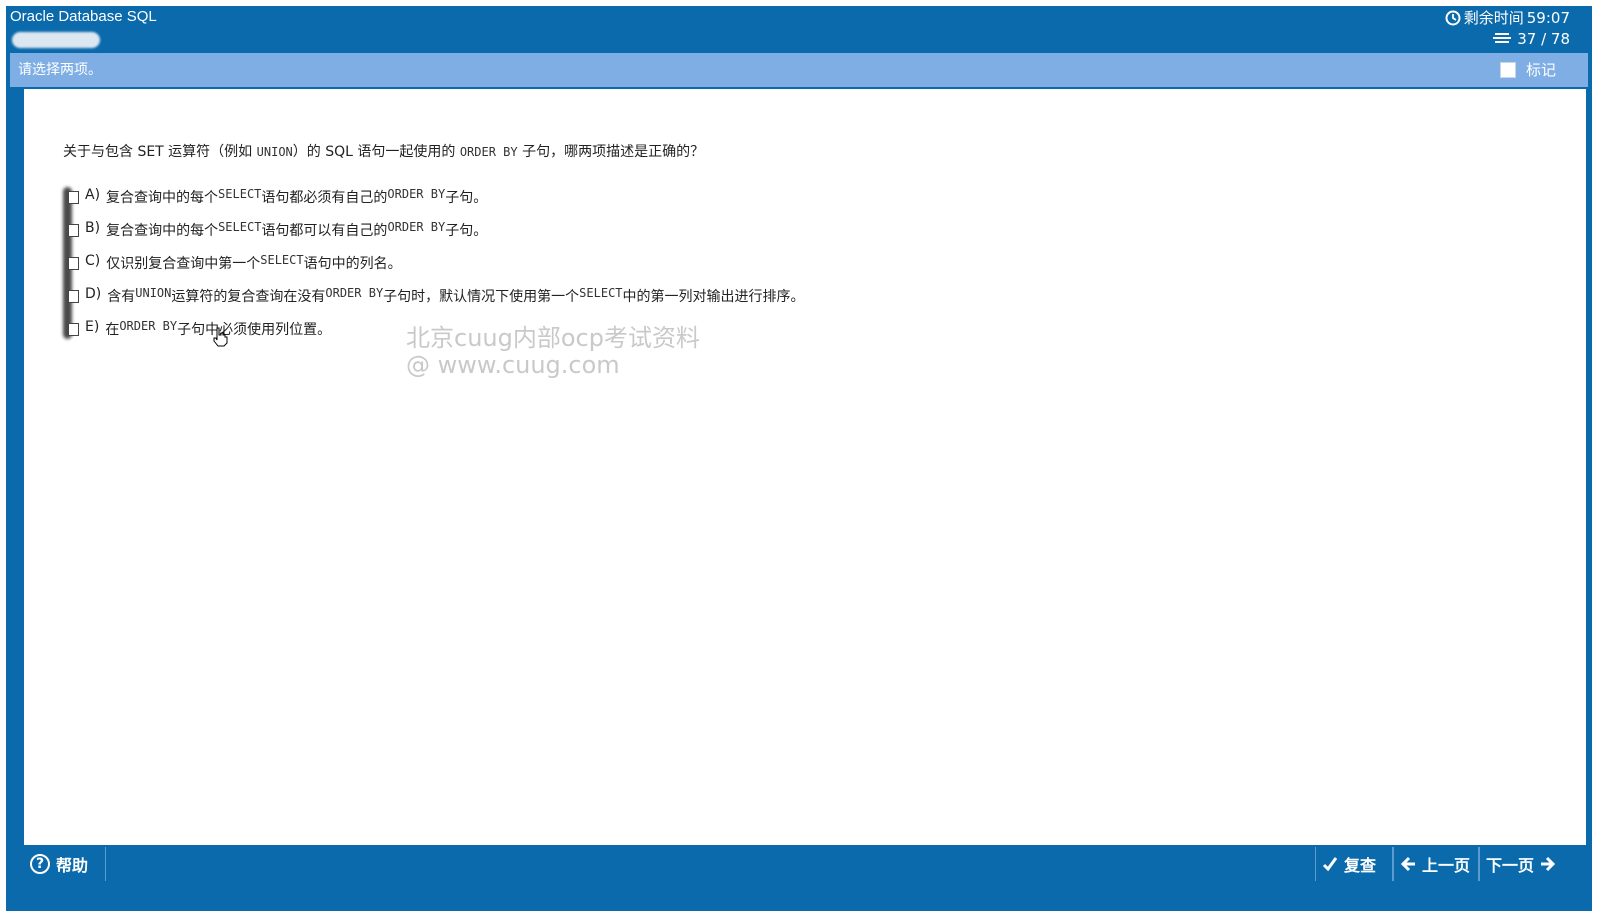 Image resolution: width=1616 pixels, height=915 pixels. I want to click on checkmark-icon, so click(1330, 864).